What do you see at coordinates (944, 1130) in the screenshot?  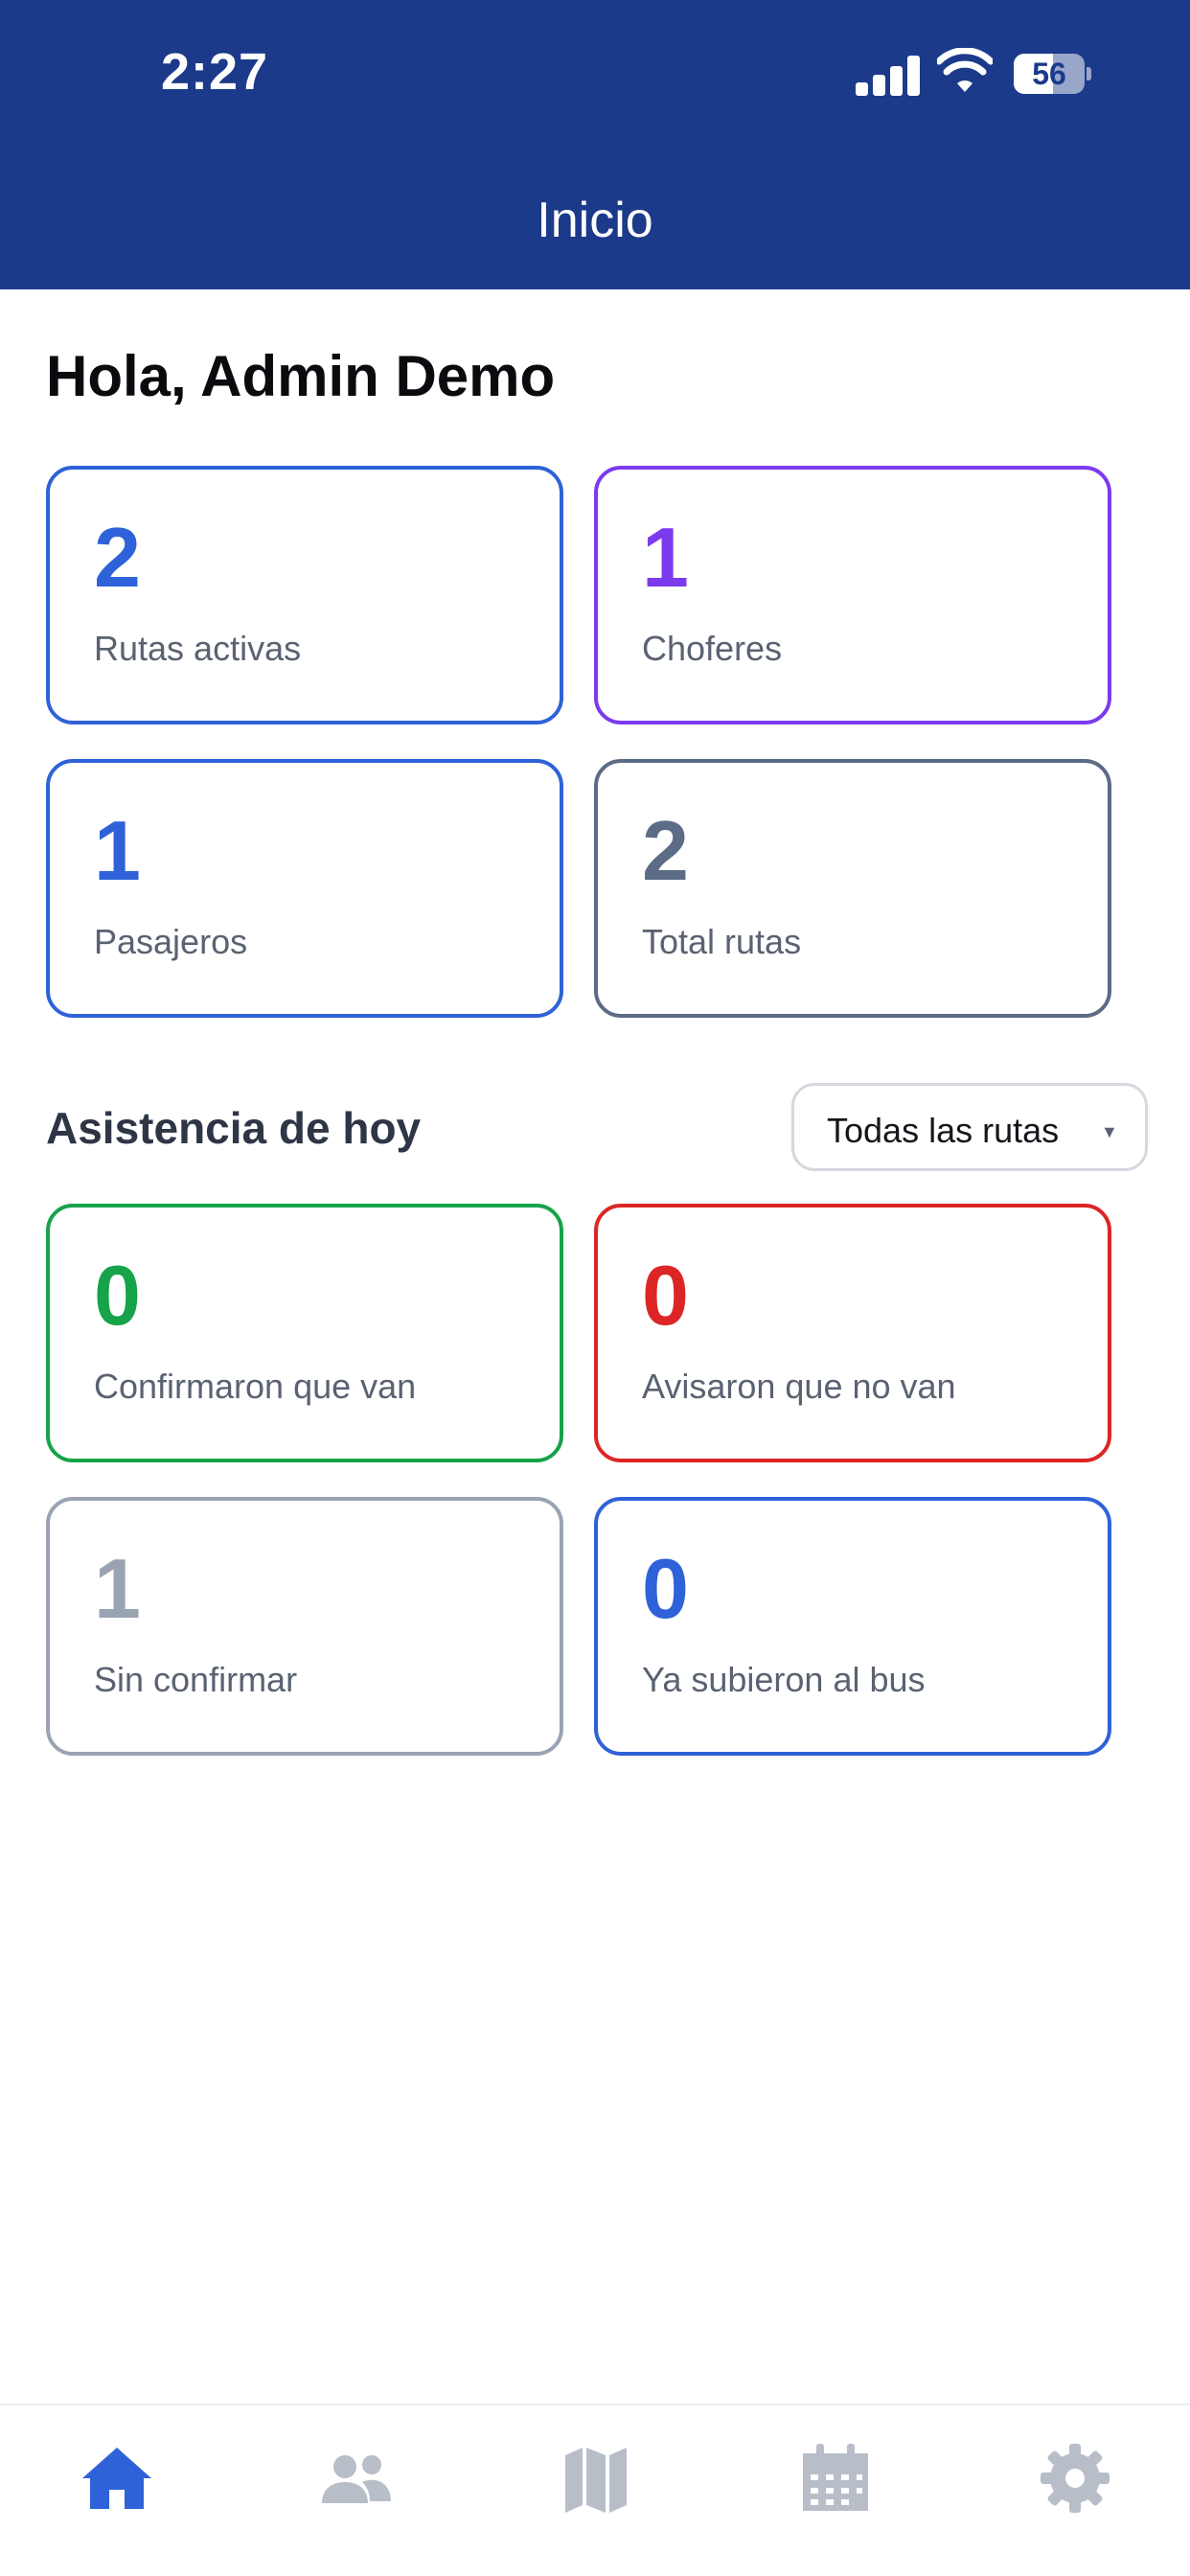 I see `route-filter-value: Todas las rutas` at bounding box center [944, 1130].